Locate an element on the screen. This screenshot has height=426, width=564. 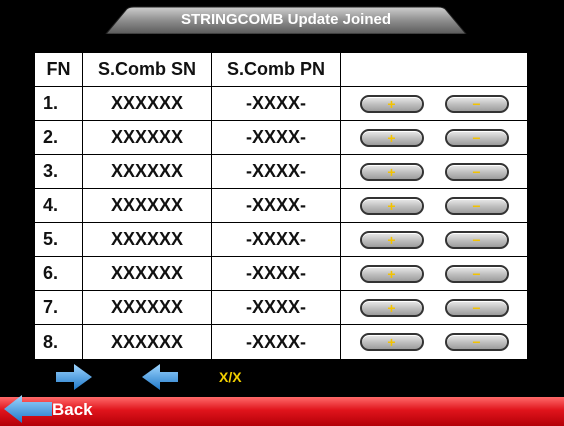
back-button: Back is located at coordinates (72, 410).